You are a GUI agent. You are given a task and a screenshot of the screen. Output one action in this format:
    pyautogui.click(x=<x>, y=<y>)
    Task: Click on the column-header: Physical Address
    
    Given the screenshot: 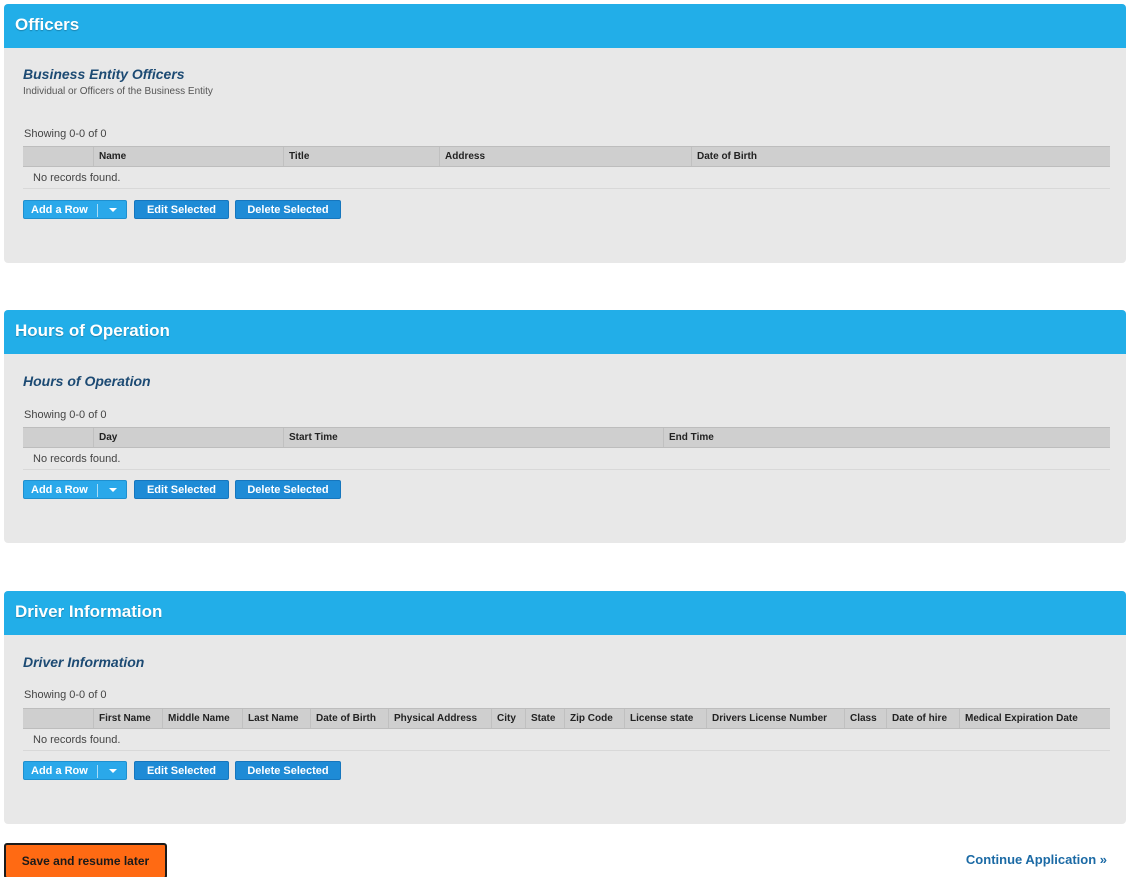 What is the action you would take?
    pyautogui.click(x=439, y=718)
    